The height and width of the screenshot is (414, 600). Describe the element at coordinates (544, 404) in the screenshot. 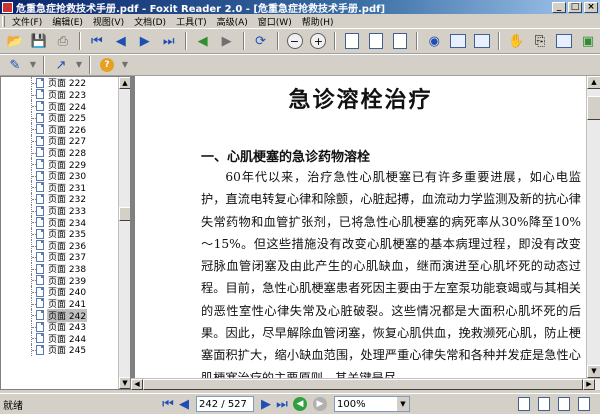

I see `view-continuous-icon` at that location.